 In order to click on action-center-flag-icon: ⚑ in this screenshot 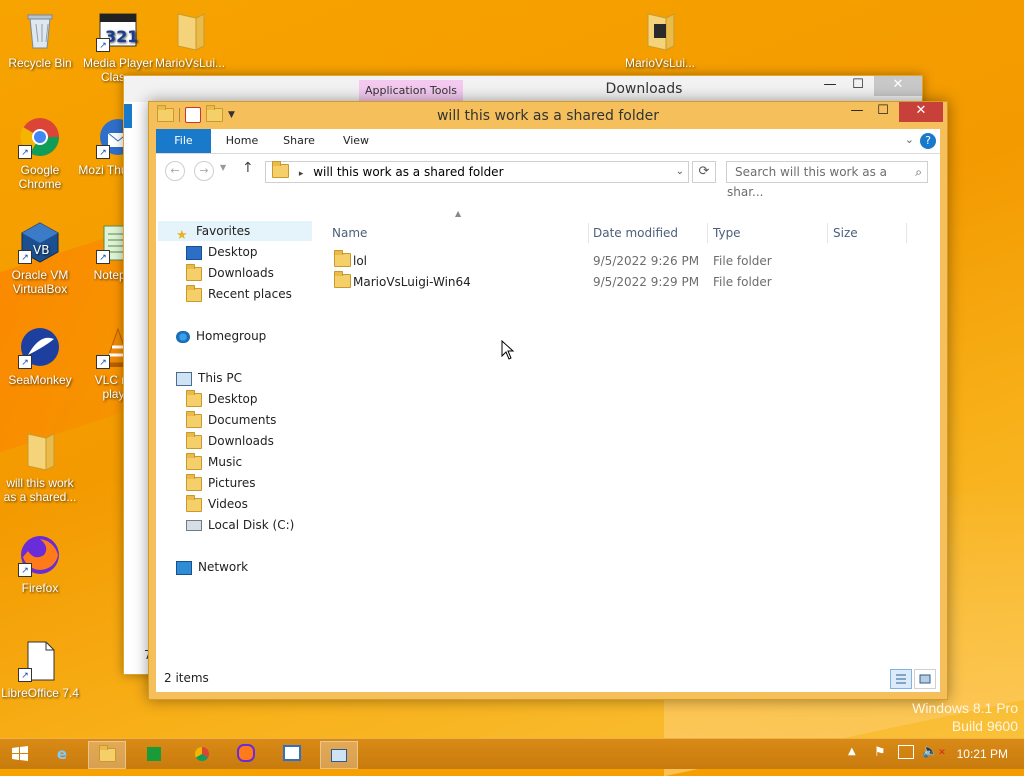, I will do `click(880, 752)`.